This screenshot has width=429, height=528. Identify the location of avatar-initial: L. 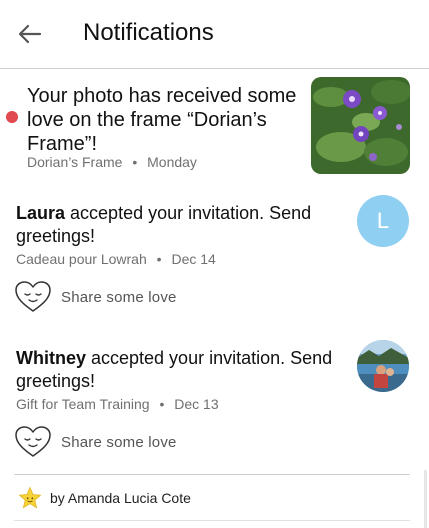
(383, 220).